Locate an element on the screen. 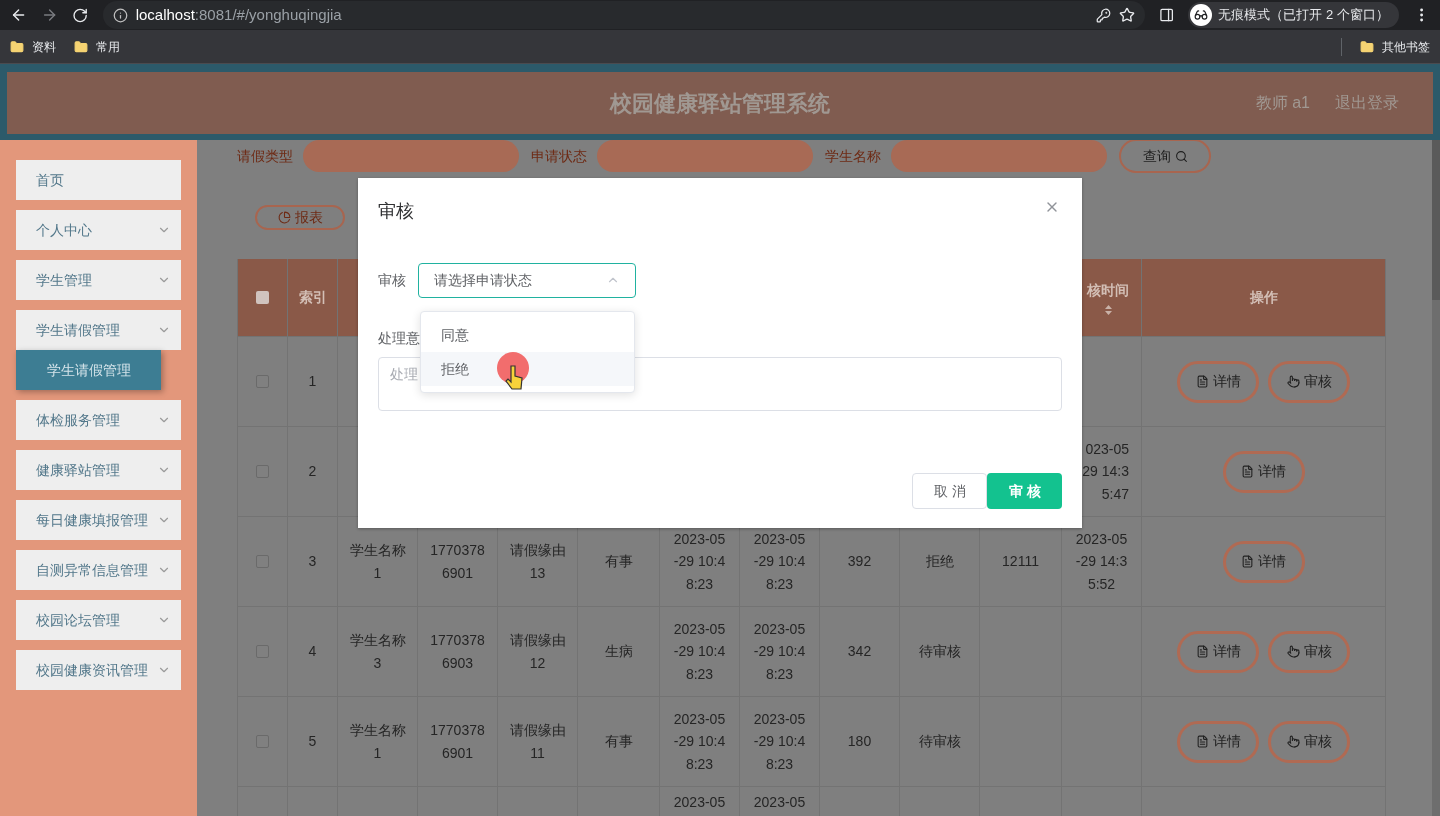 The image size is (1440, 816). table-cell-text: 17703786903 is located at coordinates (457, 652).